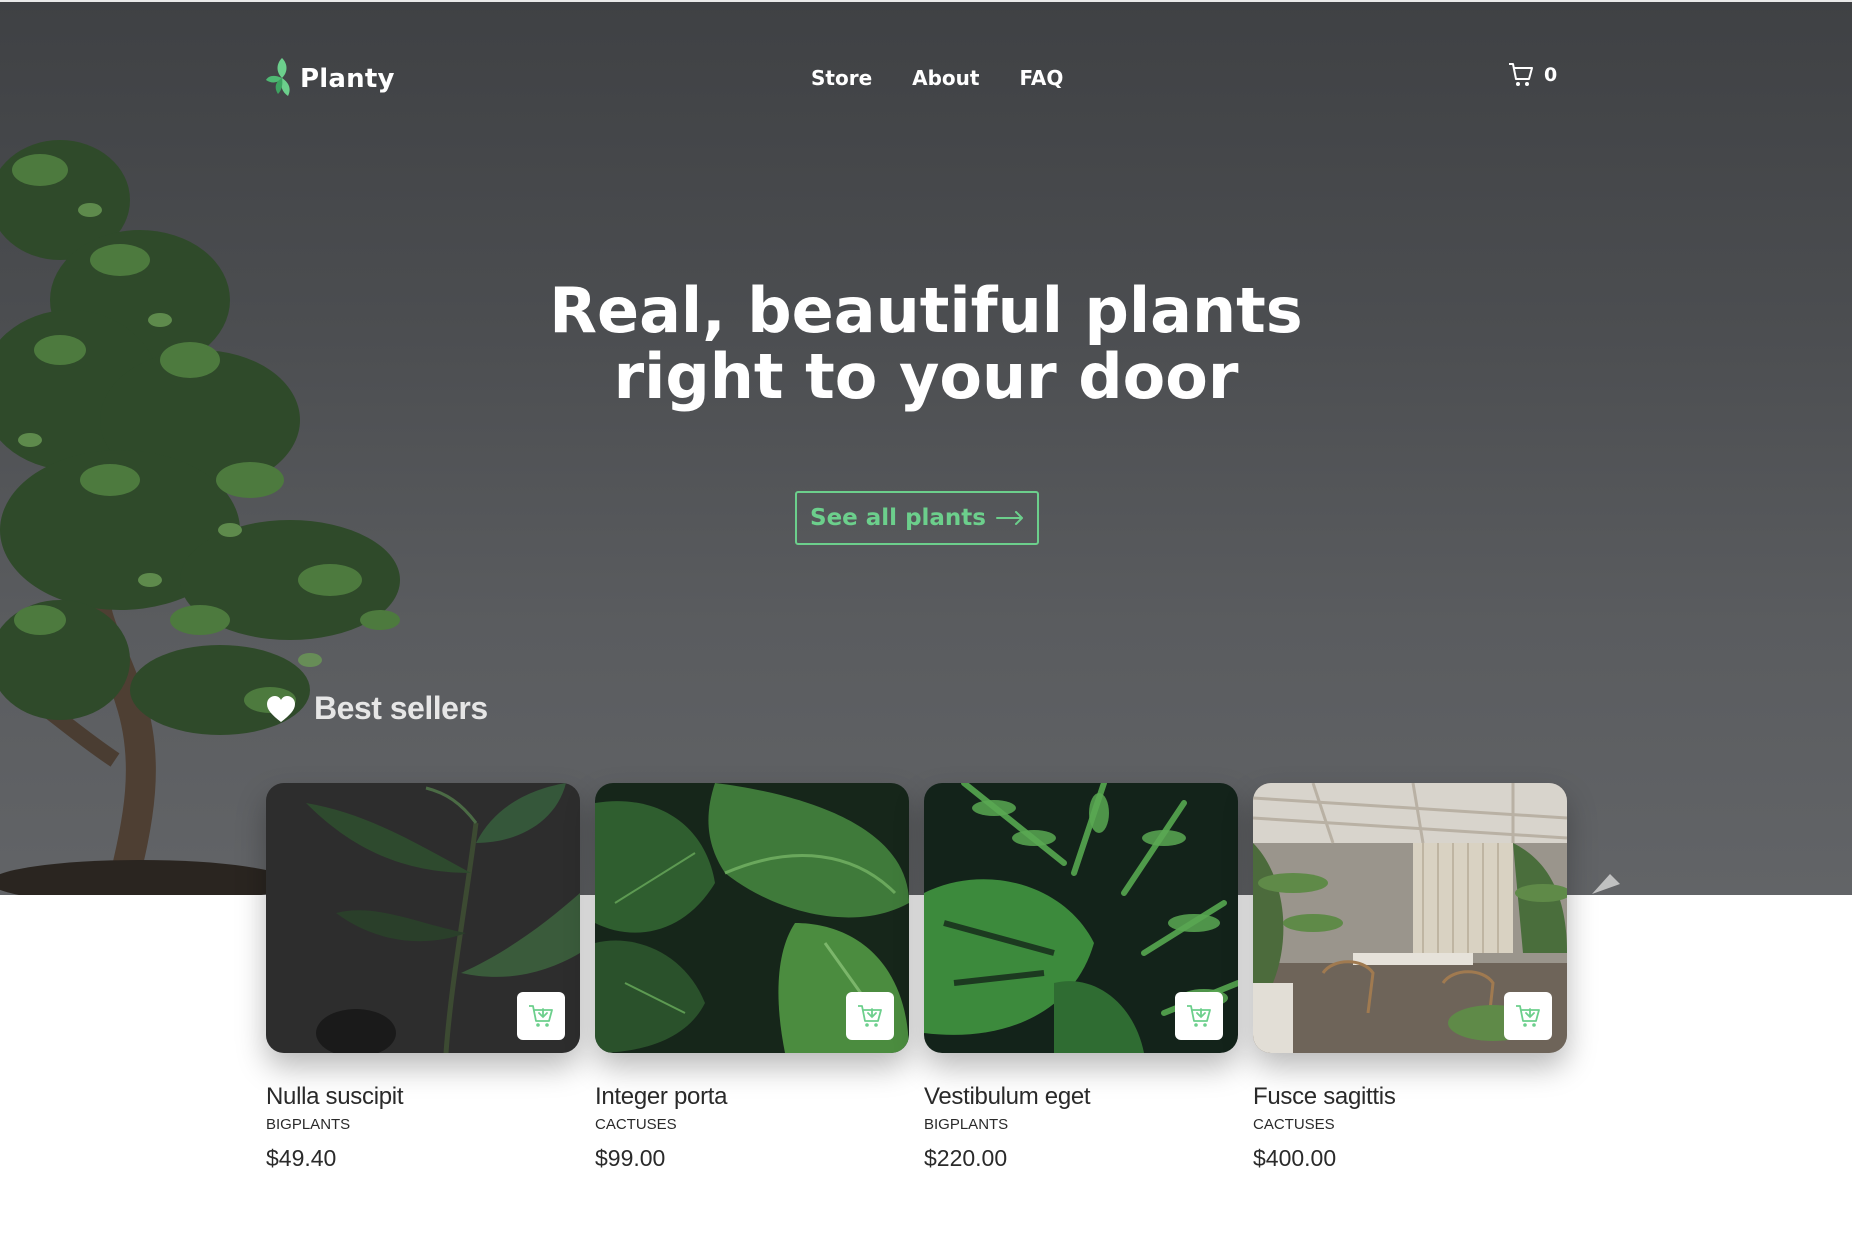  I want to click on see-all-plants-button: See all plants, so click(917, 518).